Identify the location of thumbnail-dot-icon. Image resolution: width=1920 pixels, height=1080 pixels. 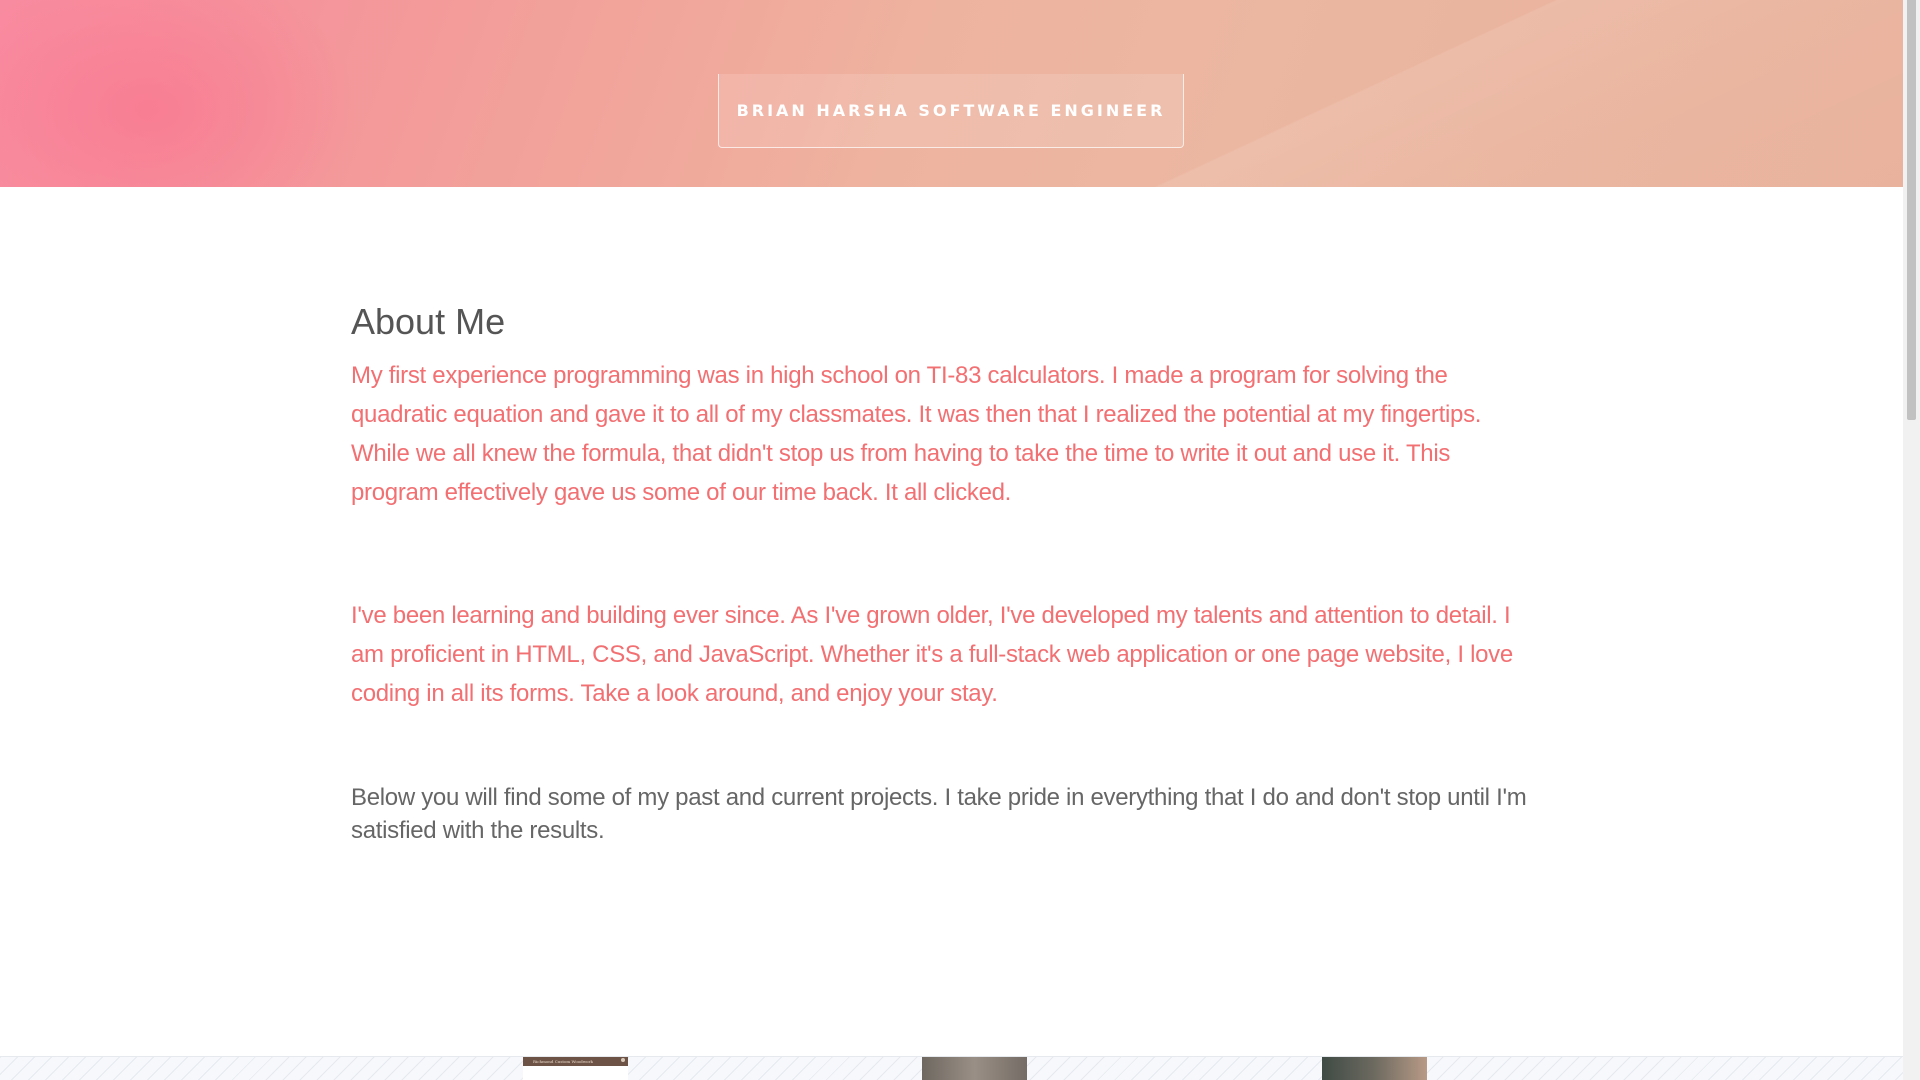
(623, 1060).